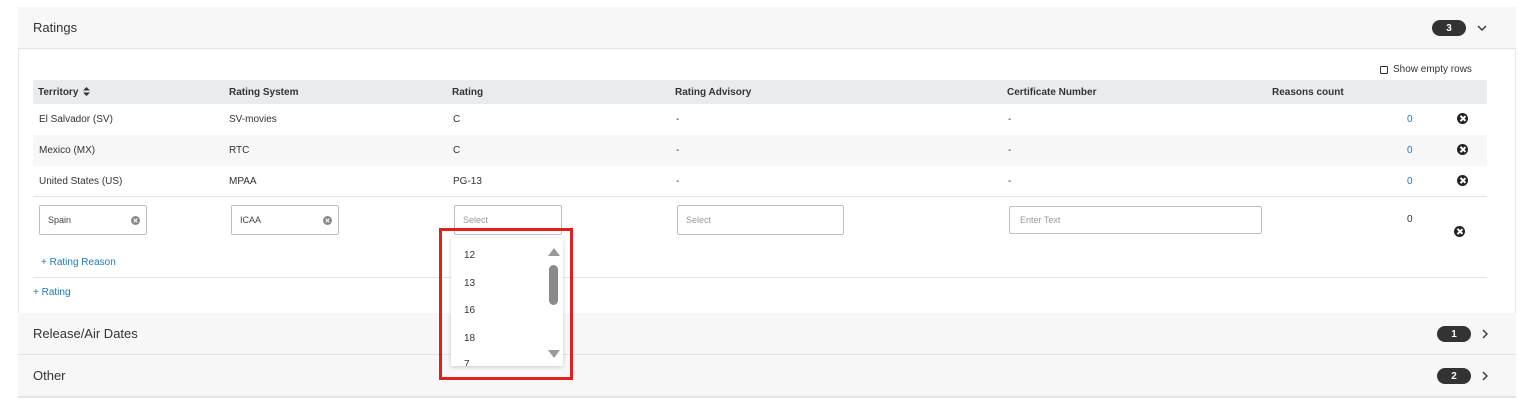 Image resolution: width=1521 pixels, height=405 pixels. I want to click on other-count-badge: 2, so click(1454, 376).